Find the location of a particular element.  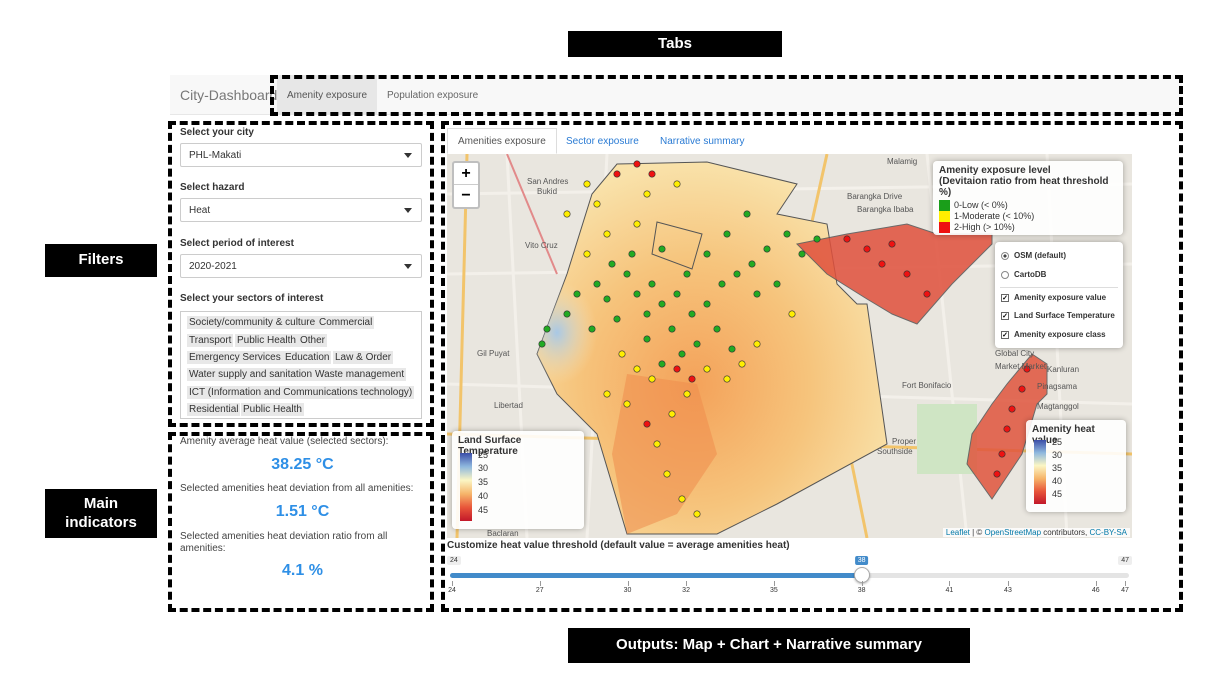

slider-tick-label: 27 is located at coordinates (539, 590).